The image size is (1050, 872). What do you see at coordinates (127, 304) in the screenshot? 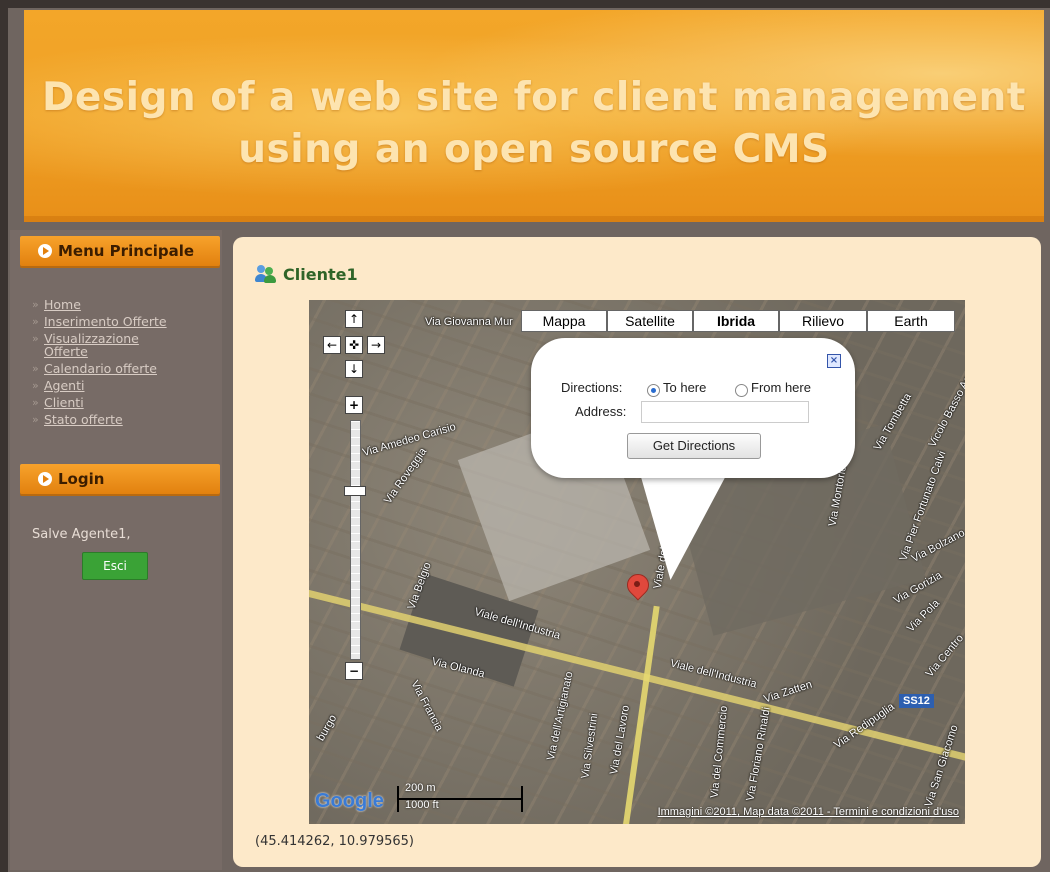
I see `menu-item-home: Home` at bounding box center [127, 304].